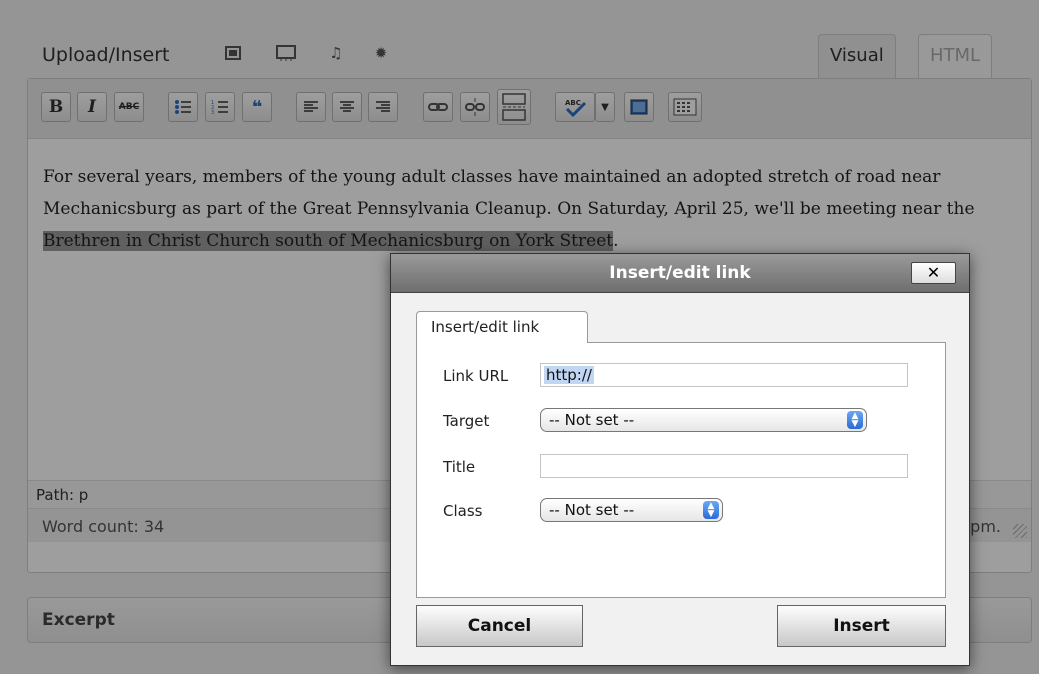  I want to click on class-select-value: -- Not set --, so click(592, 510).